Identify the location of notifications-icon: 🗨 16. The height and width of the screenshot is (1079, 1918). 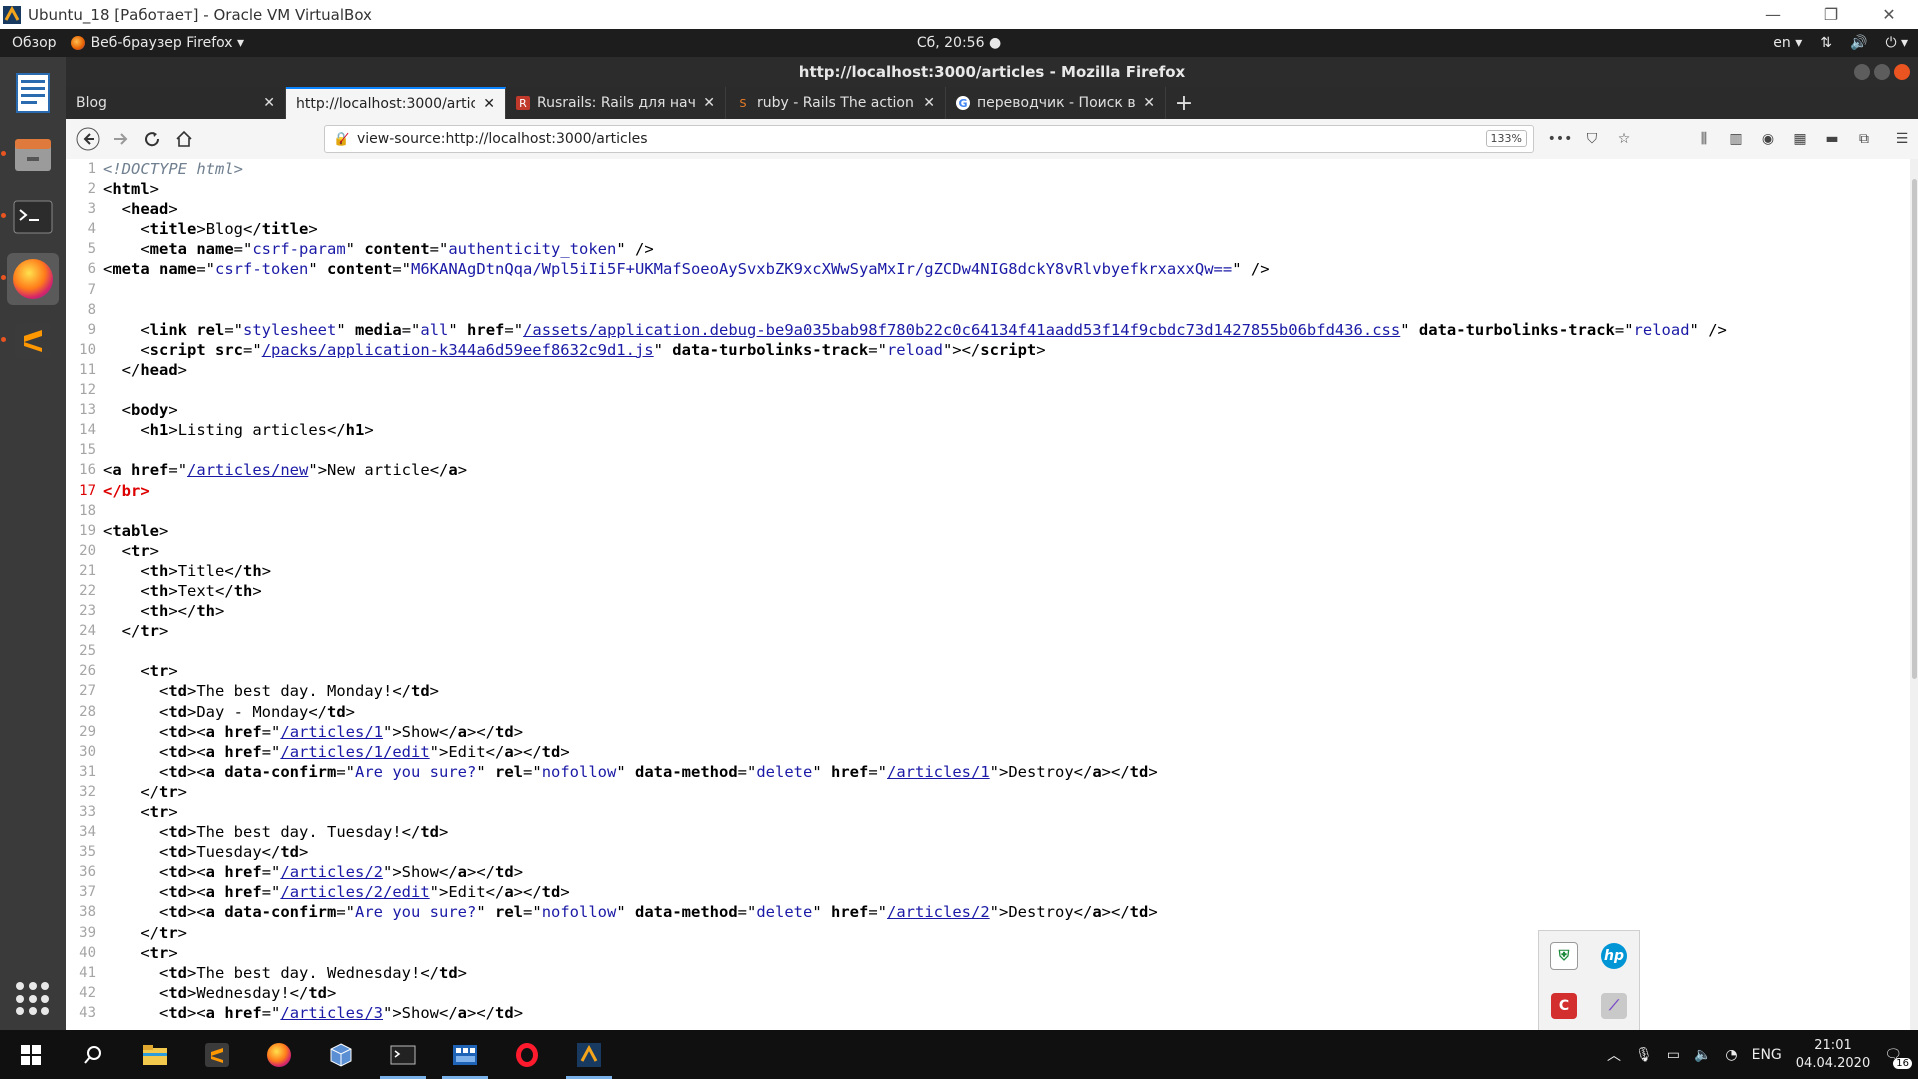
(1898, 1058).